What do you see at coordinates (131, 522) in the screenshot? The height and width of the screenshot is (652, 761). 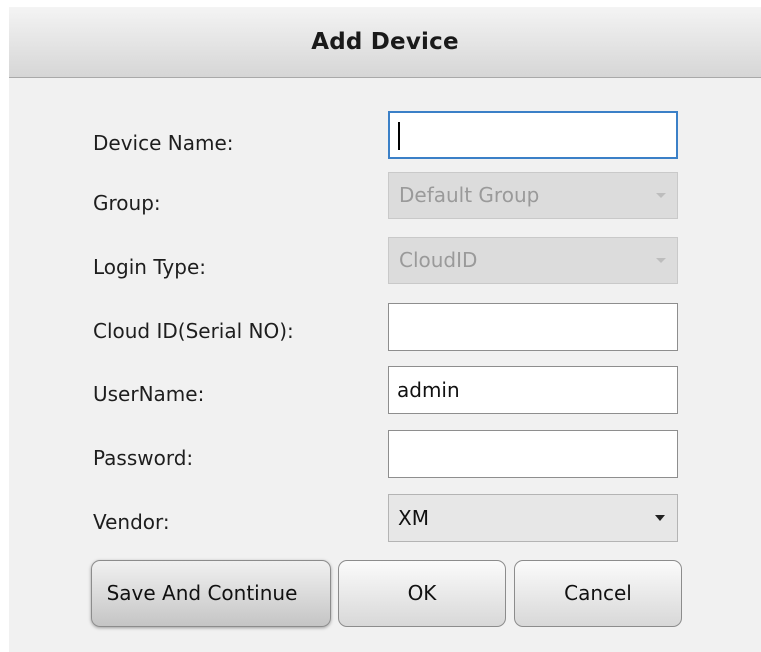 I see `vendor-label: Vendor:` at bounding box center [131, 522].